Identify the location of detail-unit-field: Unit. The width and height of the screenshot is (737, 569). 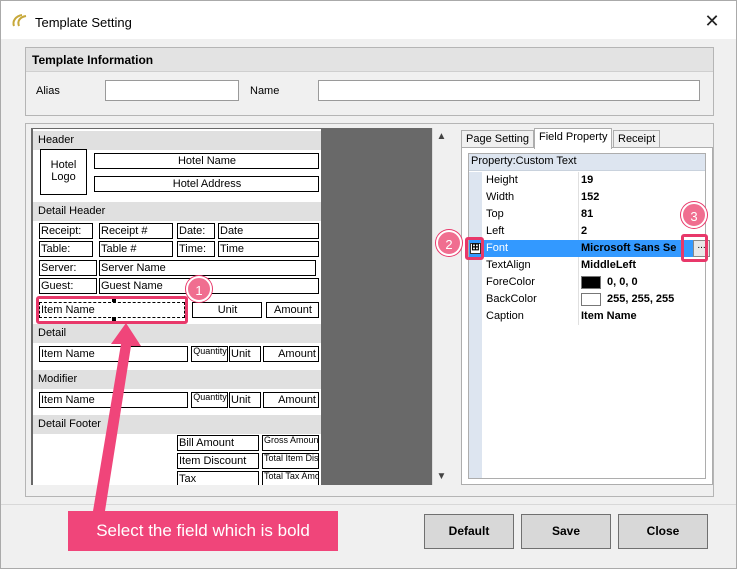
(245, 354).